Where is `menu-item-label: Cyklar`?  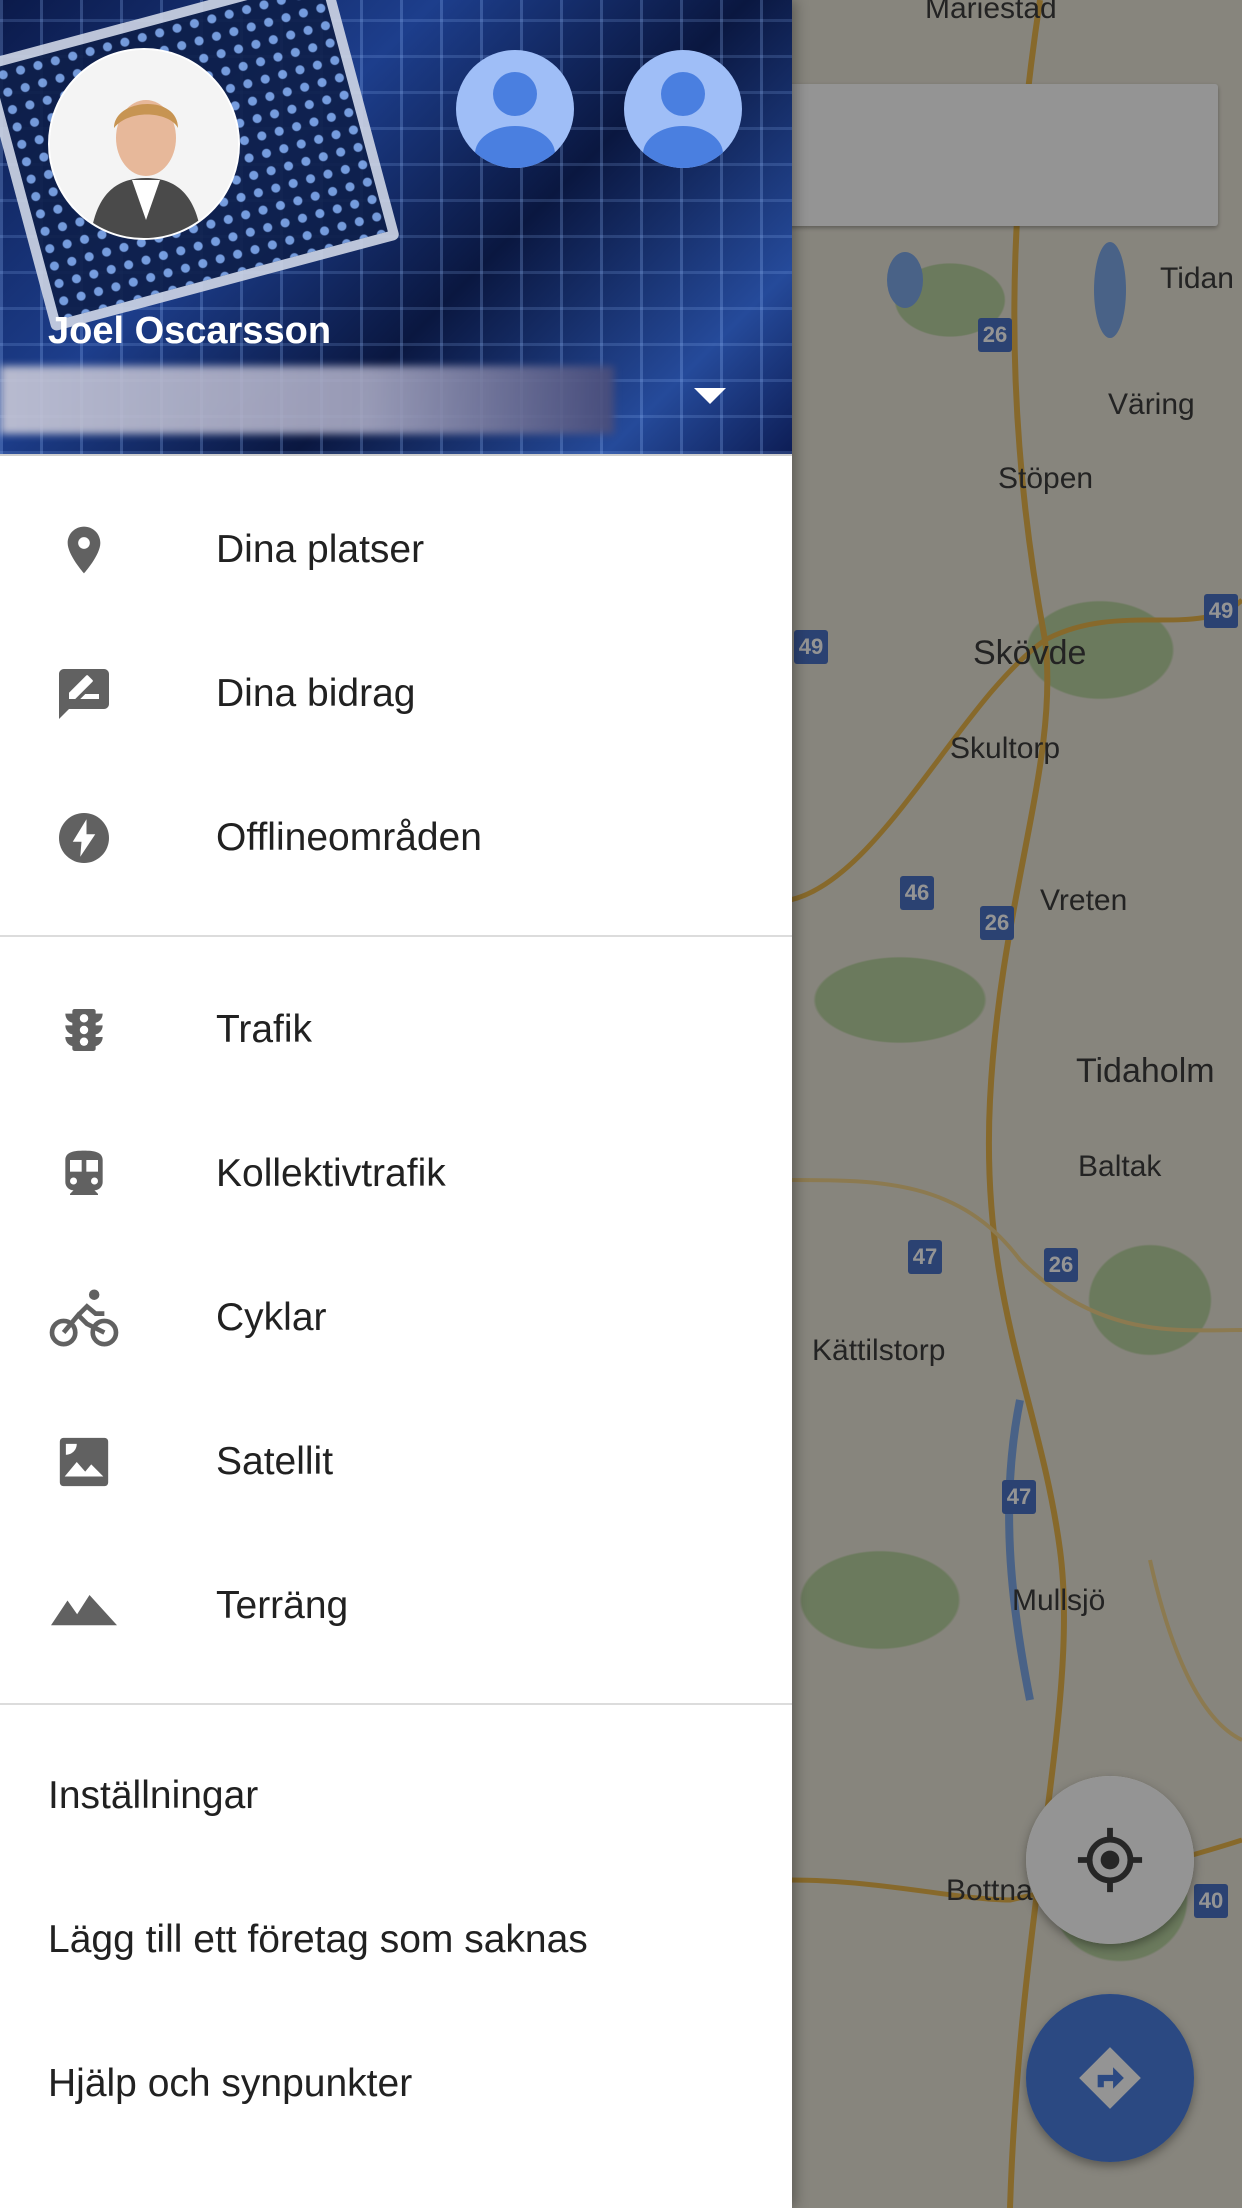 menu-item-label: Cyklar is located at coordinates (271, 1317).